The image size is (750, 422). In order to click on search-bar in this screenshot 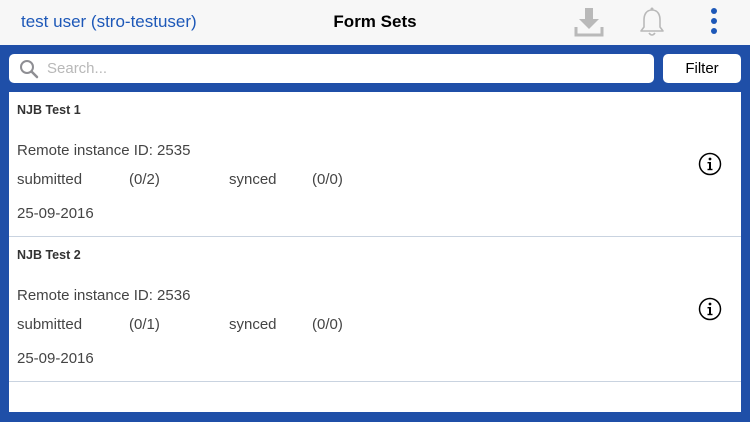, I will do `click(331, 68)`.